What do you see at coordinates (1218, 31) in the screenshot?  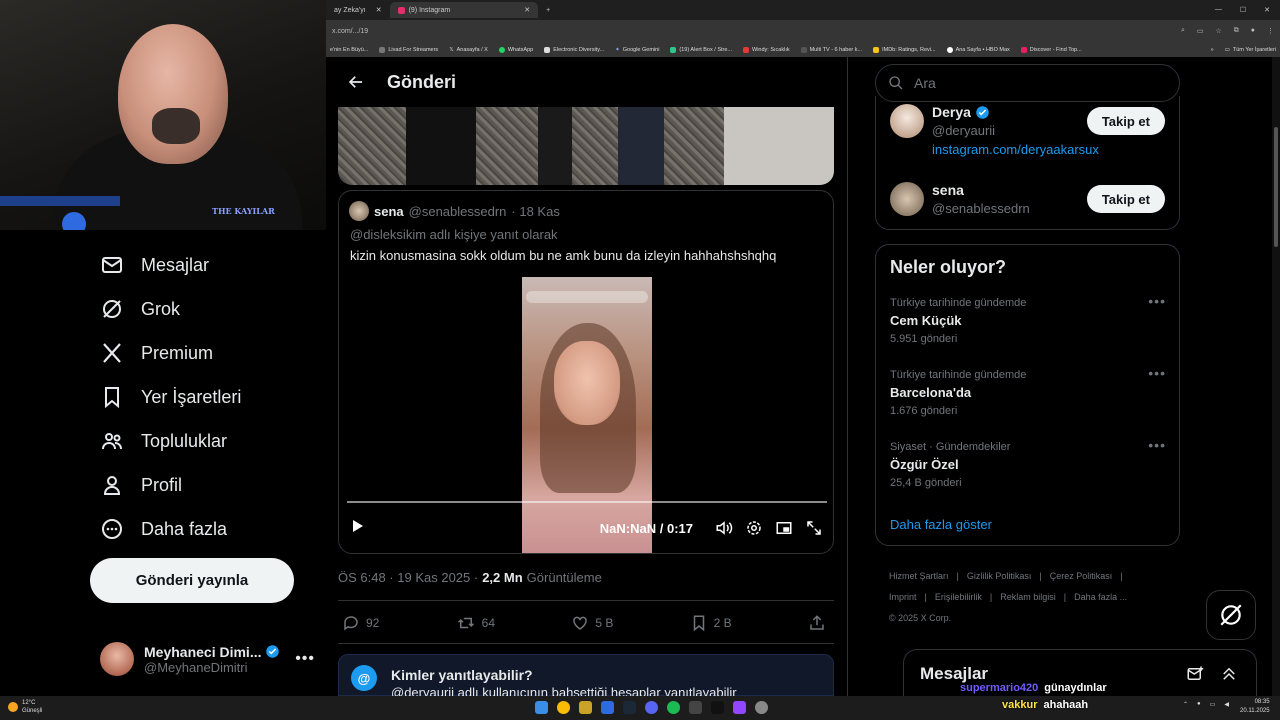 I see `star-icon: ☆` at bounding box center [1218, 31].